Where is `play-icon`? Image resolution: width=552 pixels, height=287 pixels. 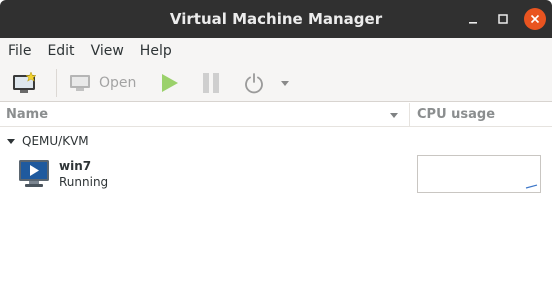 play-icon is located at coordinates (170, 82).